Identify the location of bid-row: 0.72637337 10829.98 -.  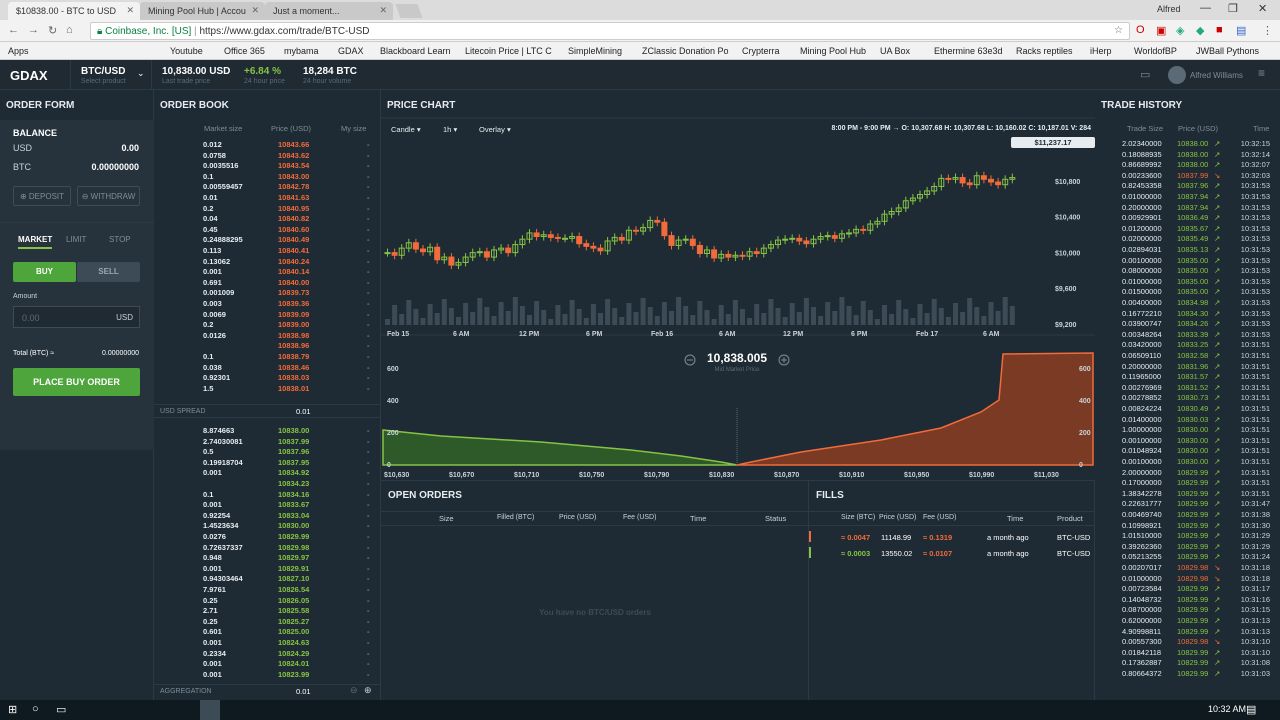
(267, 548).